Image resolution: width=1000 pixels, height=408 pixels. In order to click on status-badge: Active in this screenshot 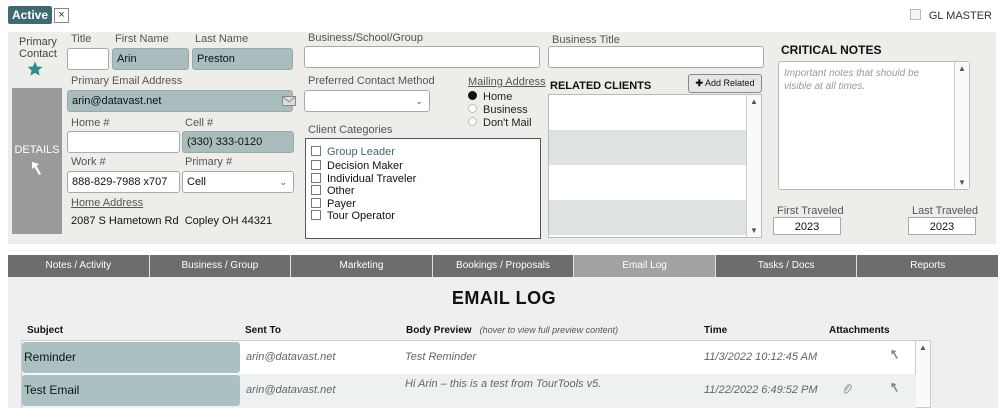, I will do `click(30, 15)`.